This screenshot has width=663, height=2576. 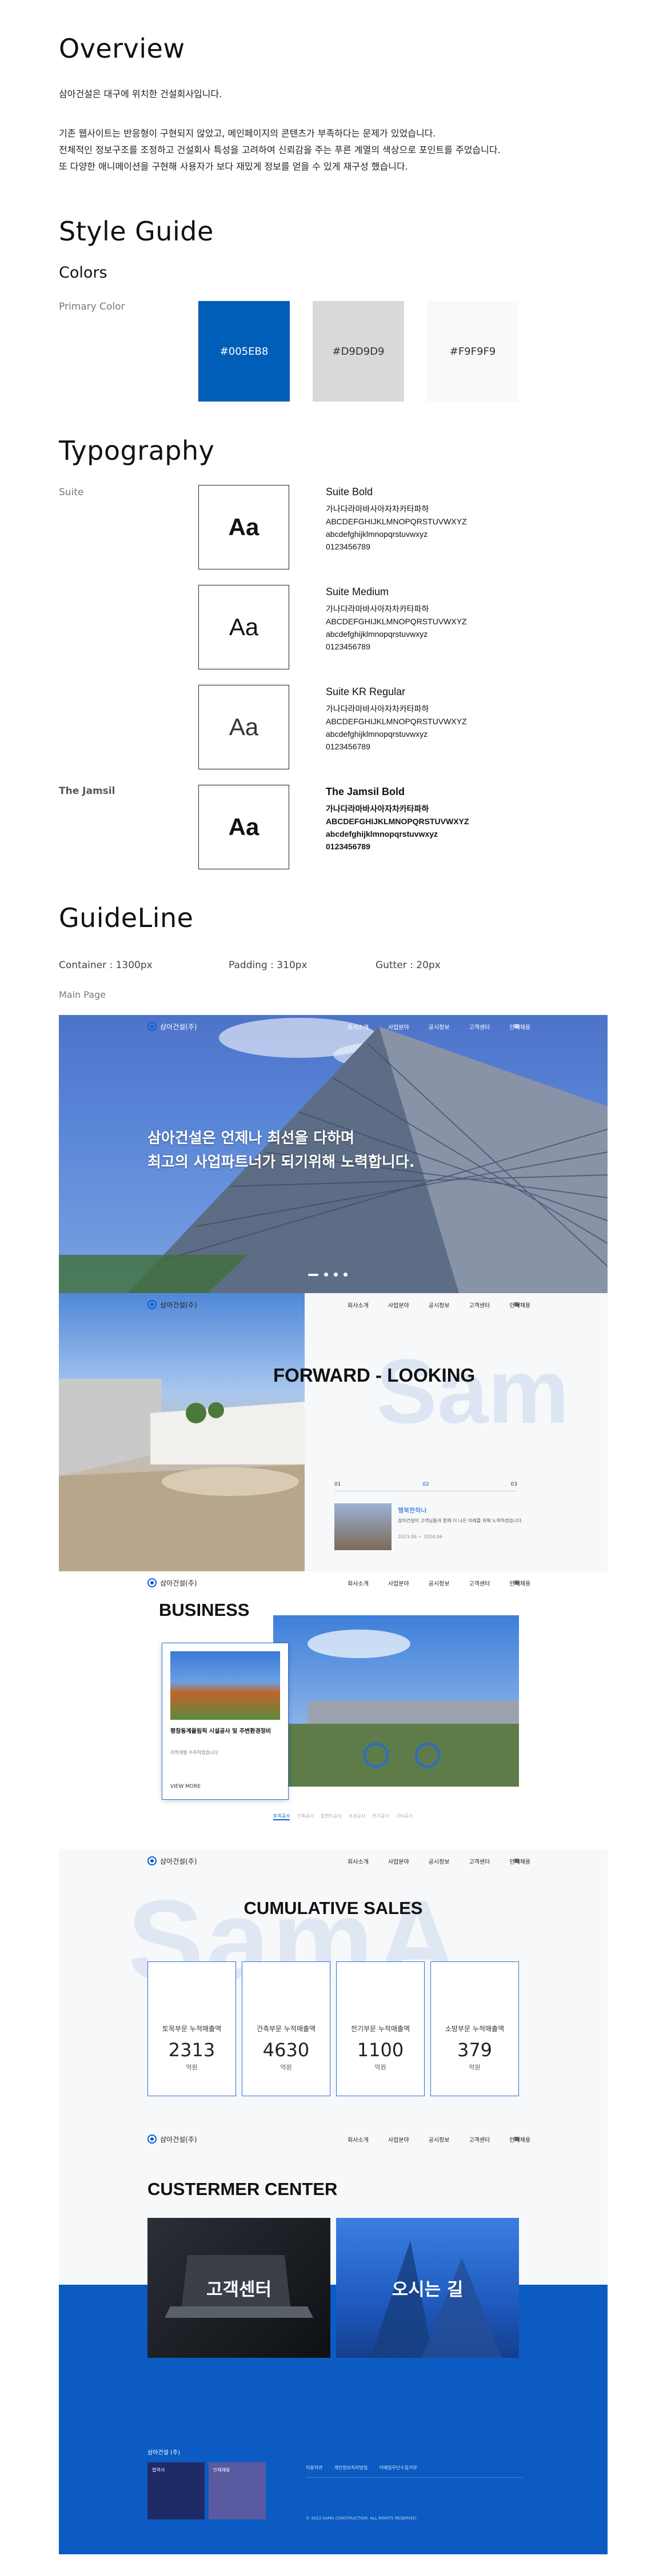 I want to click on sales-nav: 삼아건설(주) 회사소개 사업분야 공시정보 고객센터 인재채용 ≡, so click(x=333, y=1860).